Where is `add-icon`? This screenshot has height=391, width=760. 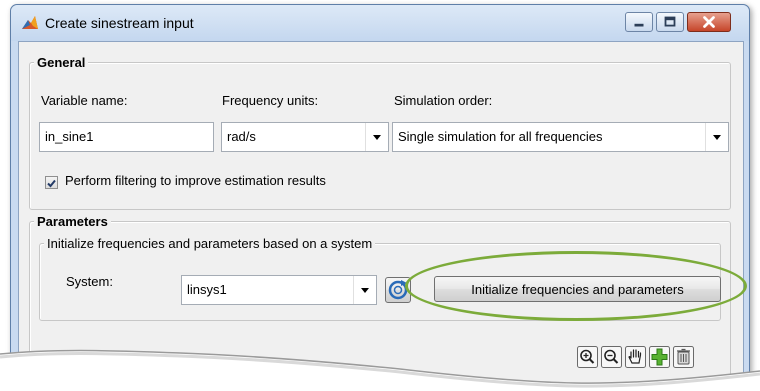
add-icon is located at coordinates (659, 357).